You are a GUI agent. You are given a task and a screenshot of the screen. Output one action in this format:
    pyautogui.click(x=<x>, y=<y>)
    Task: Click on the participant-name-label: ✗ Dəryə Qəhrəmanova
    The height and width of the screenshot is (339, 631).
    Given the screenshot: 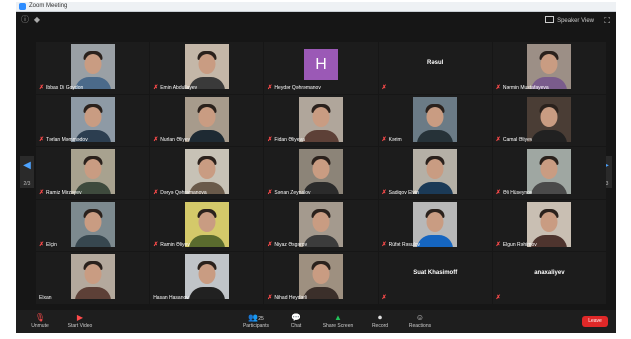 What is the action you would take?
    pyautogui.click(x=179, y=193)
    